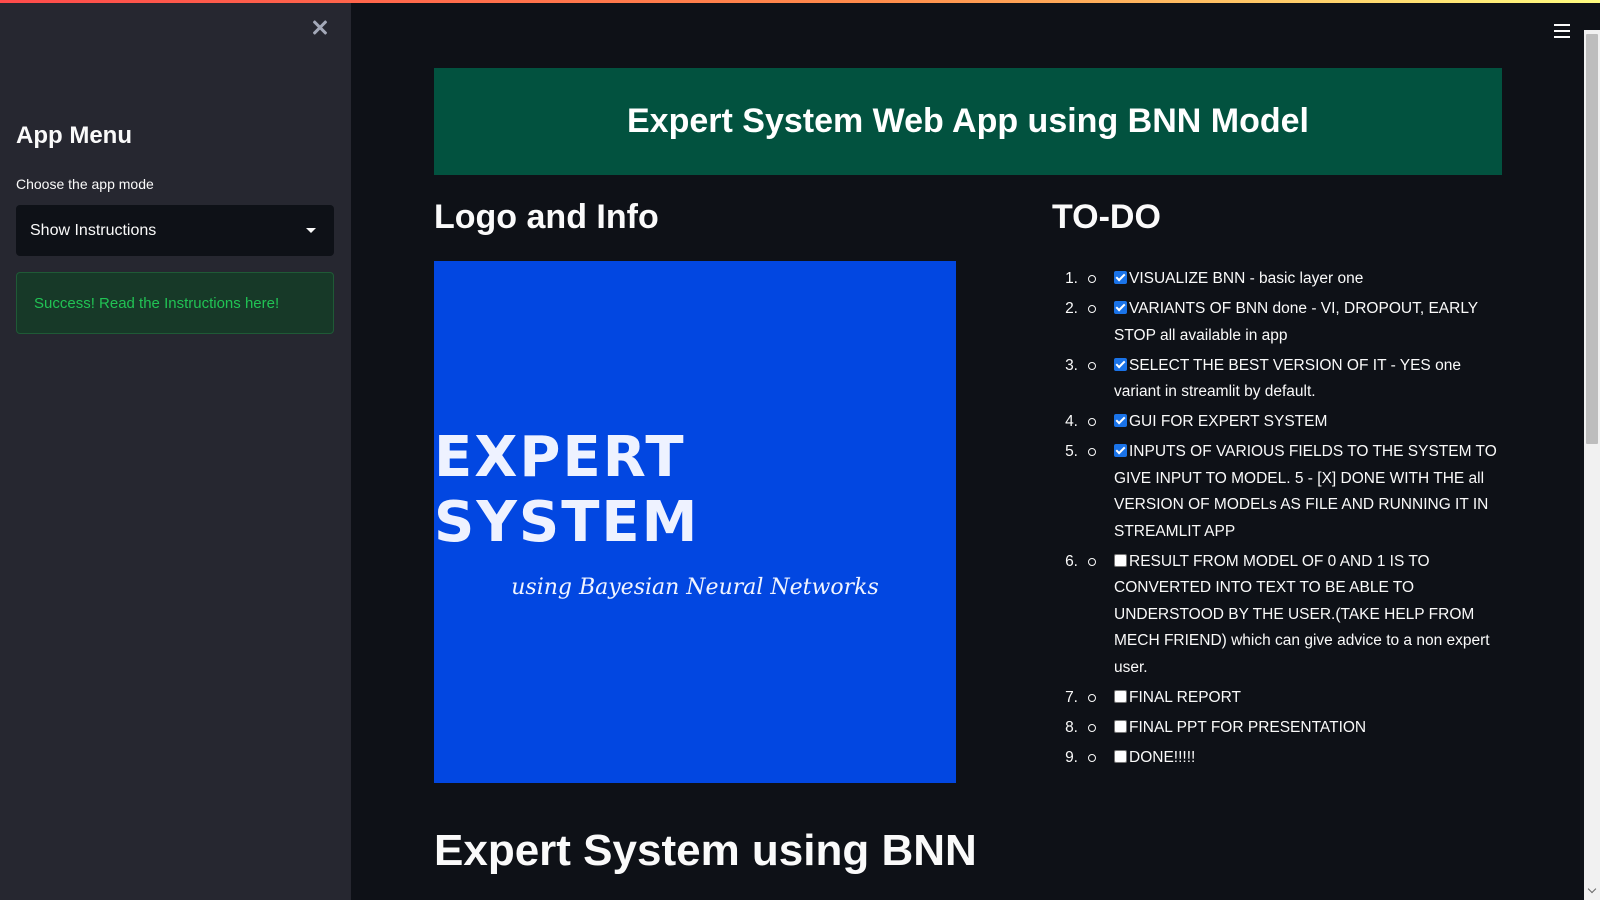 This screenshot has width=1600, height=900. Describe the element at coordinates (311, 230) in the screenshot. I see `chevron-down-icon` at that location.